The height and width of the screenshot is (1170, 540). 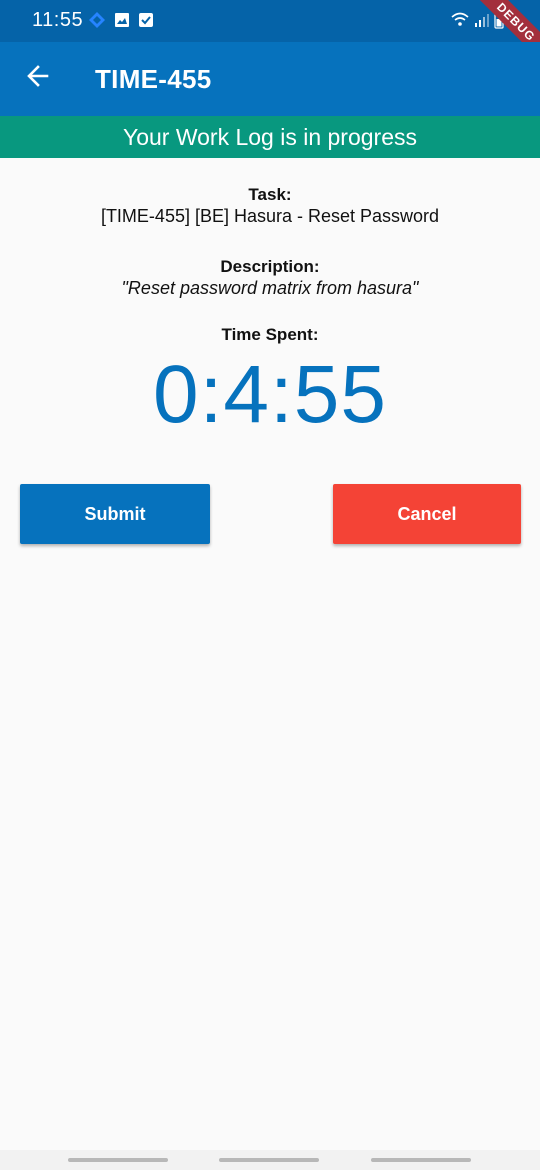 I want to click on task-label: Task:, so click(x=270, y=194).